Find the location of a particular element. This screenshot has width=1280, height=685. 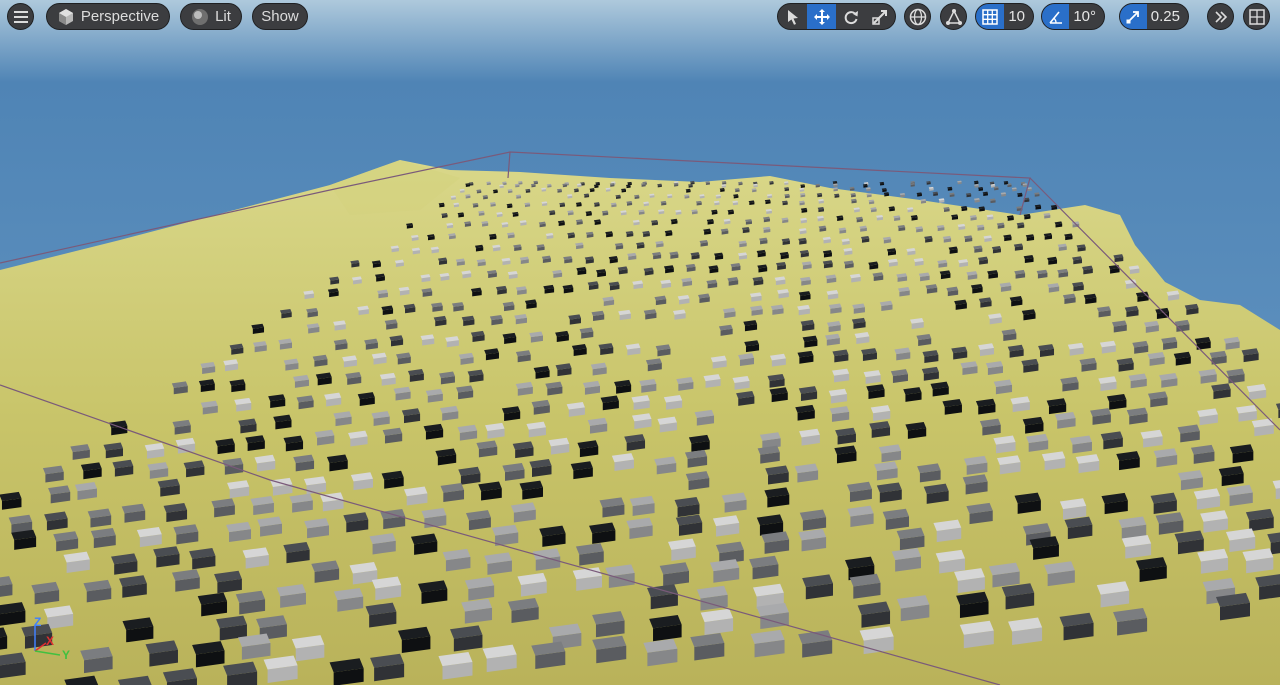

scale-icon is located at coordinates (879, 17).